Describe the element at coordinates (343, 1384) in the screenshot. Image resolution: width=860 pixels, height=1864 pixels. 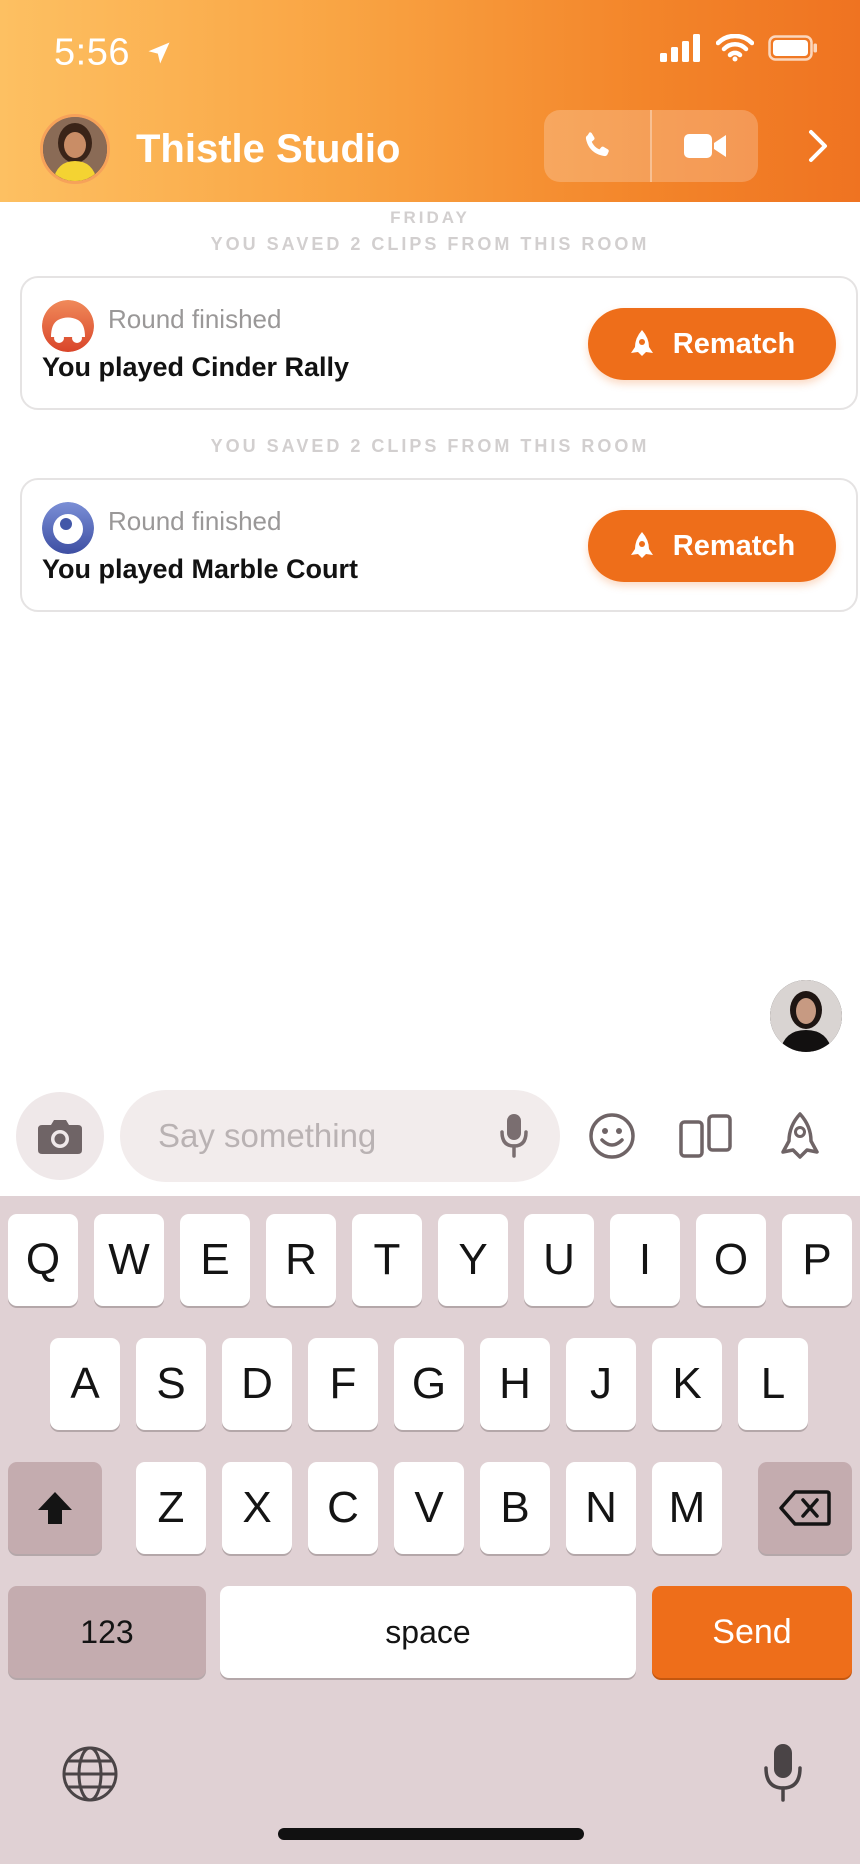
I see `key-f: F` at that location.